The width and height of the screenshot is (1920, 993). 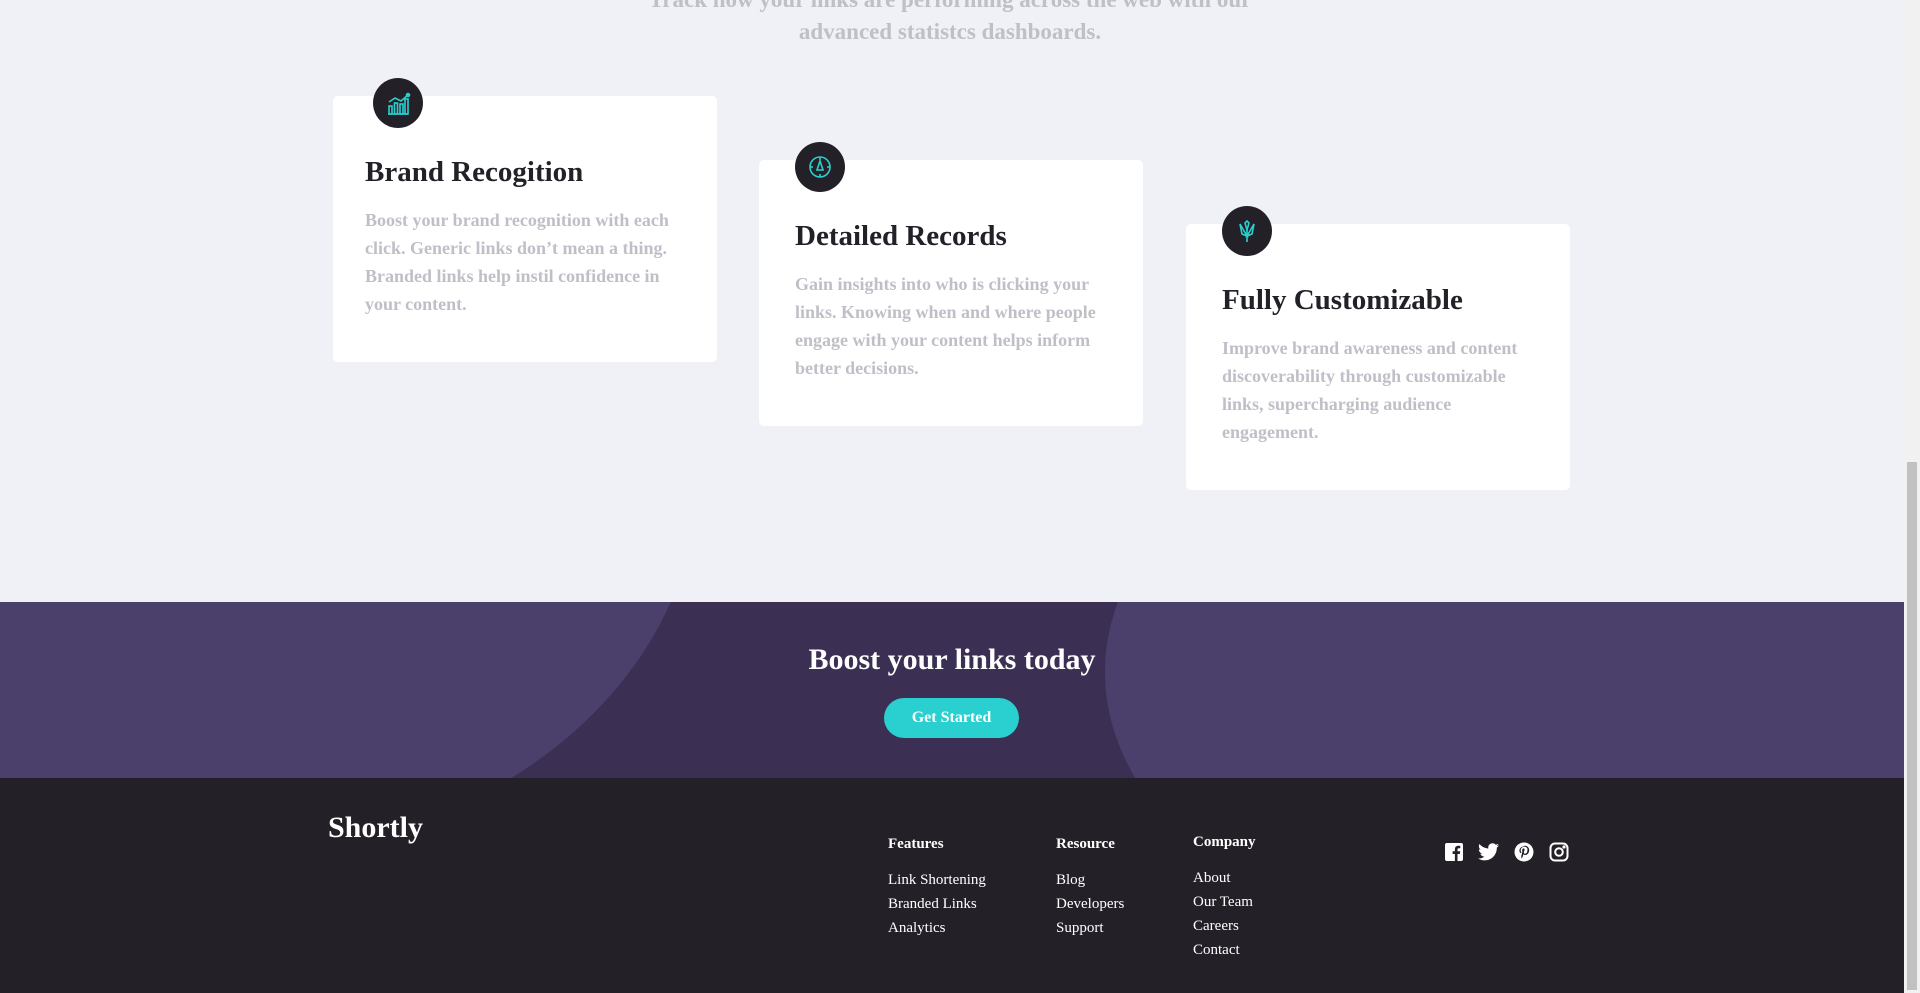 I want to click on footer-column-heading: Resource, so click(x=1085, y=844).